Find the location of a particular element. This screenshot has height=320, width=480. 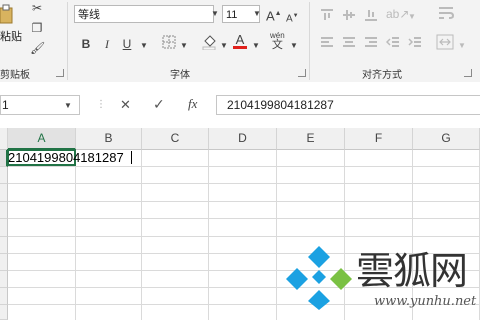

increase-font-size-icon: A▲ is located at coordinates (274, 15).